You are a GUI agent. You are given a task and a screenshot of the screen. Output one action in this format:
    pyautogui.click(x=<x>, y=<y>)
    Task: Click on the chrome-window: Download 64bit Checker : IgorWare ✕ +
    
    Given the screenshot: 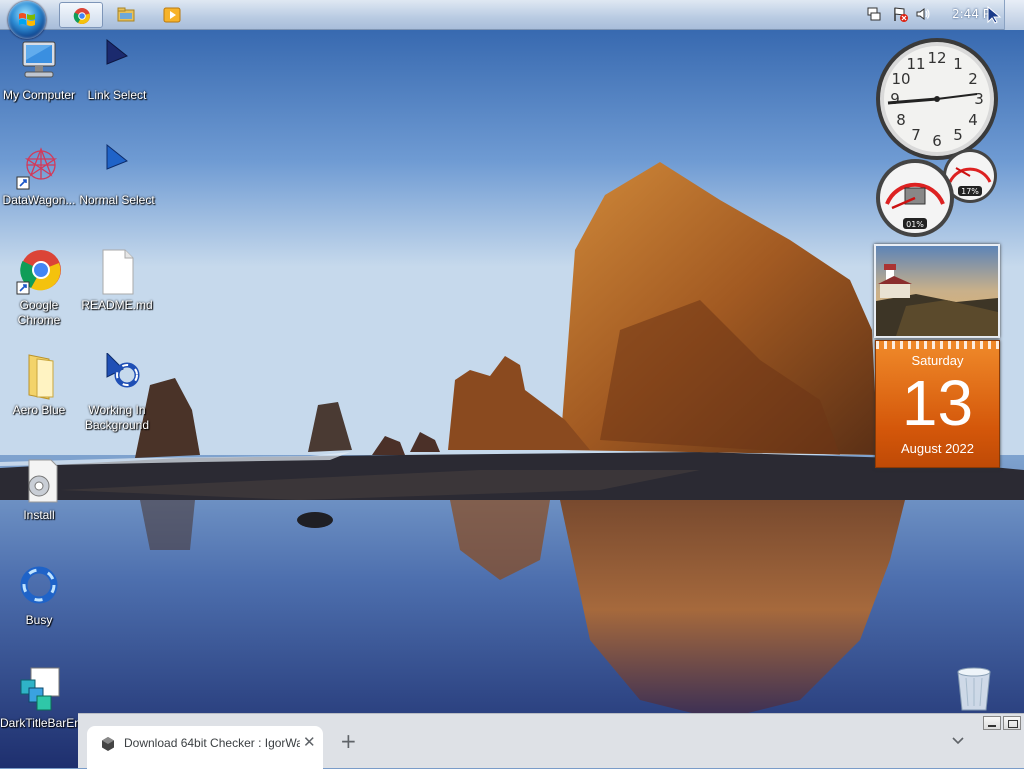 What is the action you would take?
    pyautogui.click(x=551, y=741)
    